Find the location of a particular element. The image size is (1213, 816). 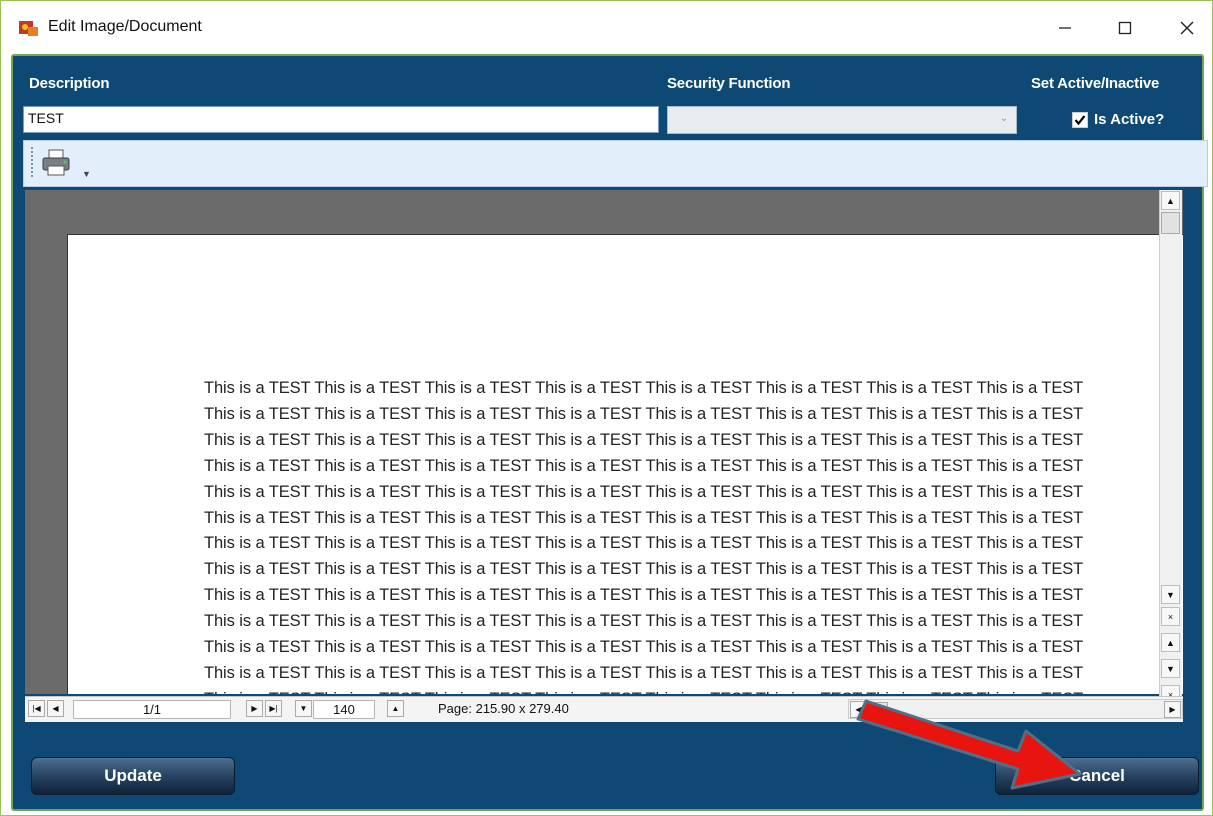

maximize-icon is located at coordinates (1125, 28).